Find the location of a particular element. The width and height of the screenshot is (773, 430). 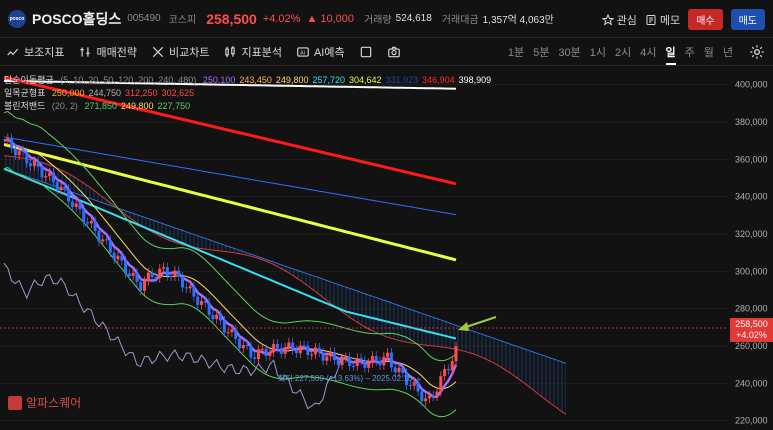

strategy-button: 매매전략 is located at coordinates (107, 52).